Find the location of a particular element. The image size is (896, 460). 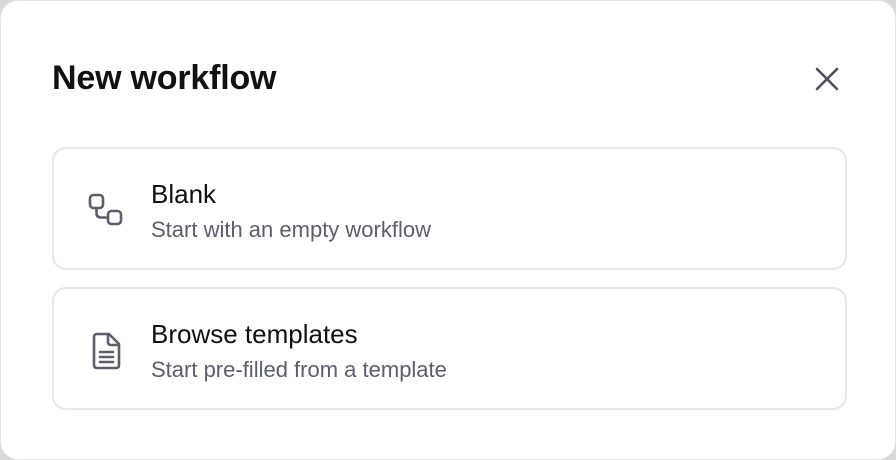

workflow-nodes-icon is located at coordinates (106, 211).